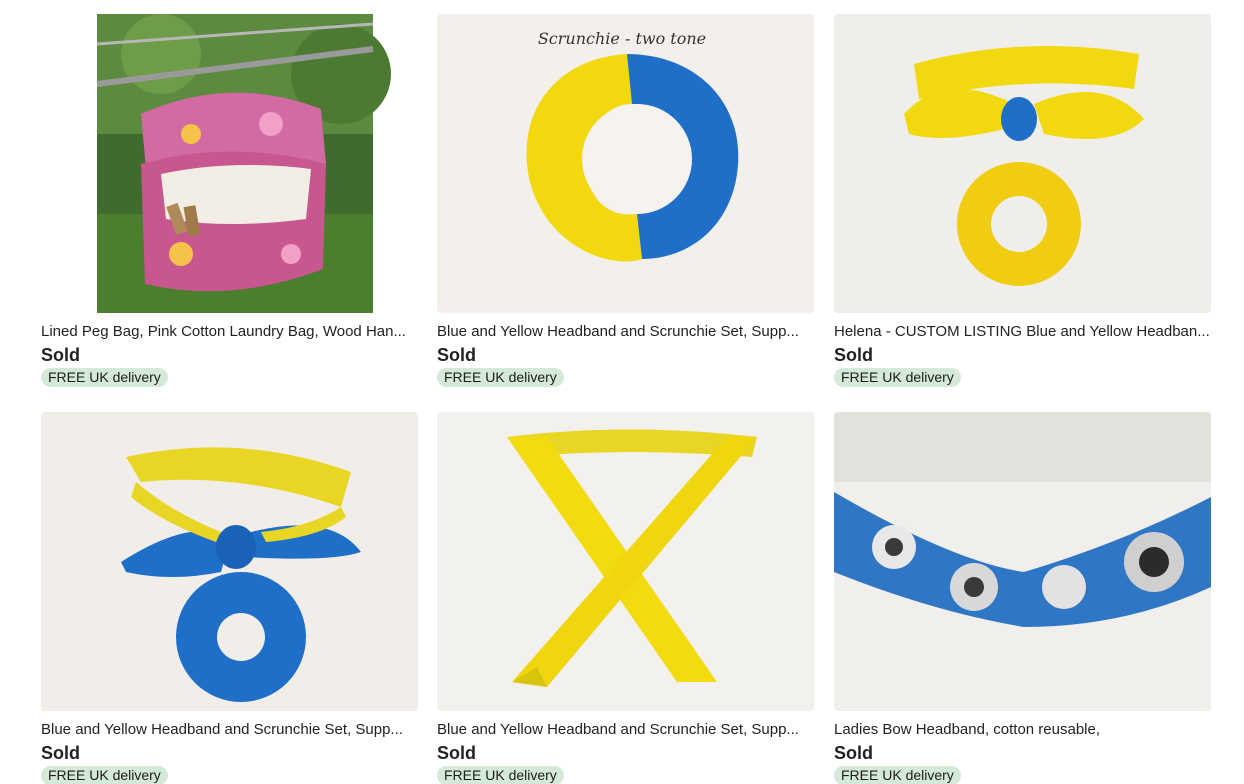 This screenshot has height=784, width=1244. What do you see at coordinates (1022, 730) in the screenshot?
I see `listing-title: Ladies Bow Headband, cotton reusable,` at bounding box center [1022, 730].